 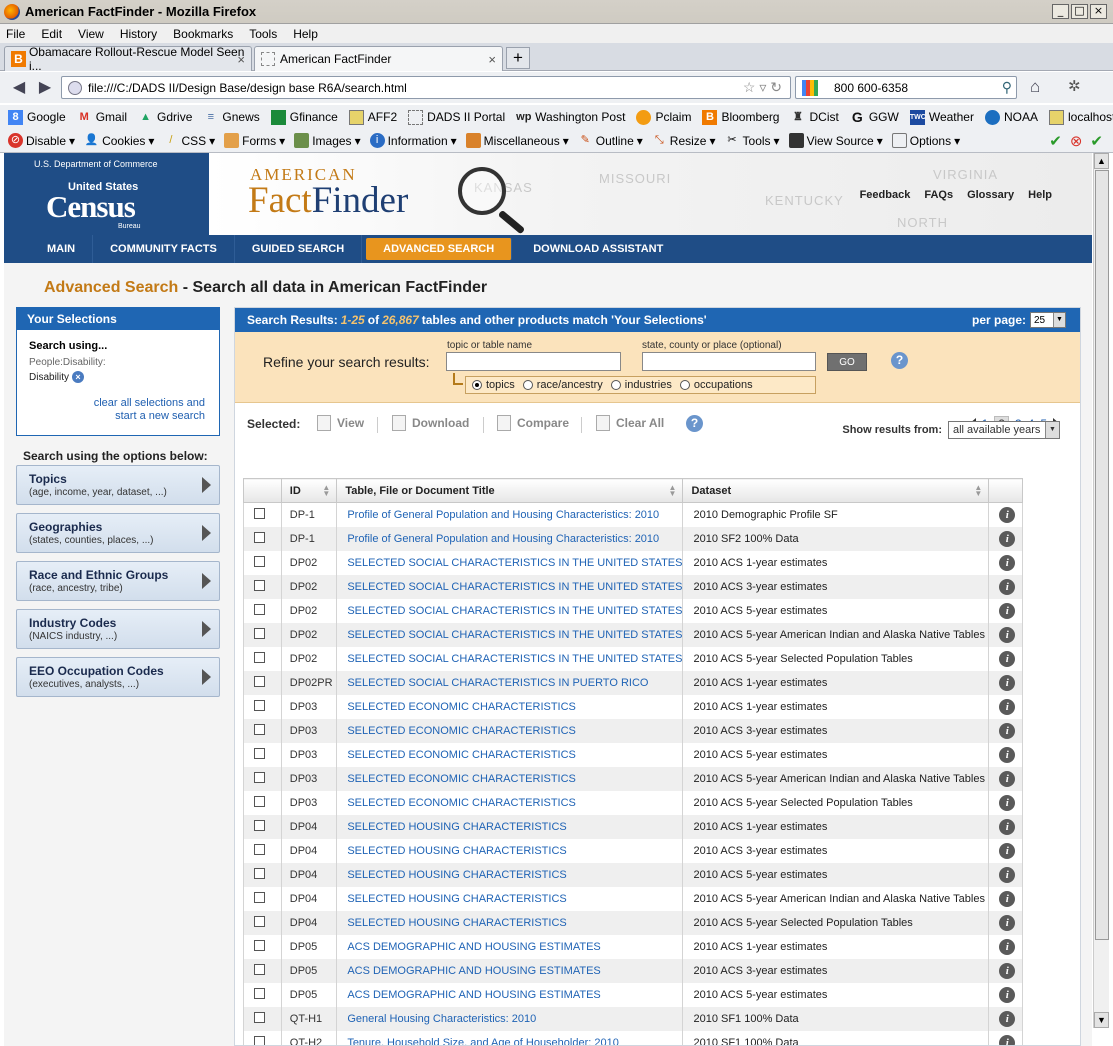 What do you see at coordinates (630, 423) in the screenshot?
I see `clear-all-button: Clear All` at bounding box center [630, 423].